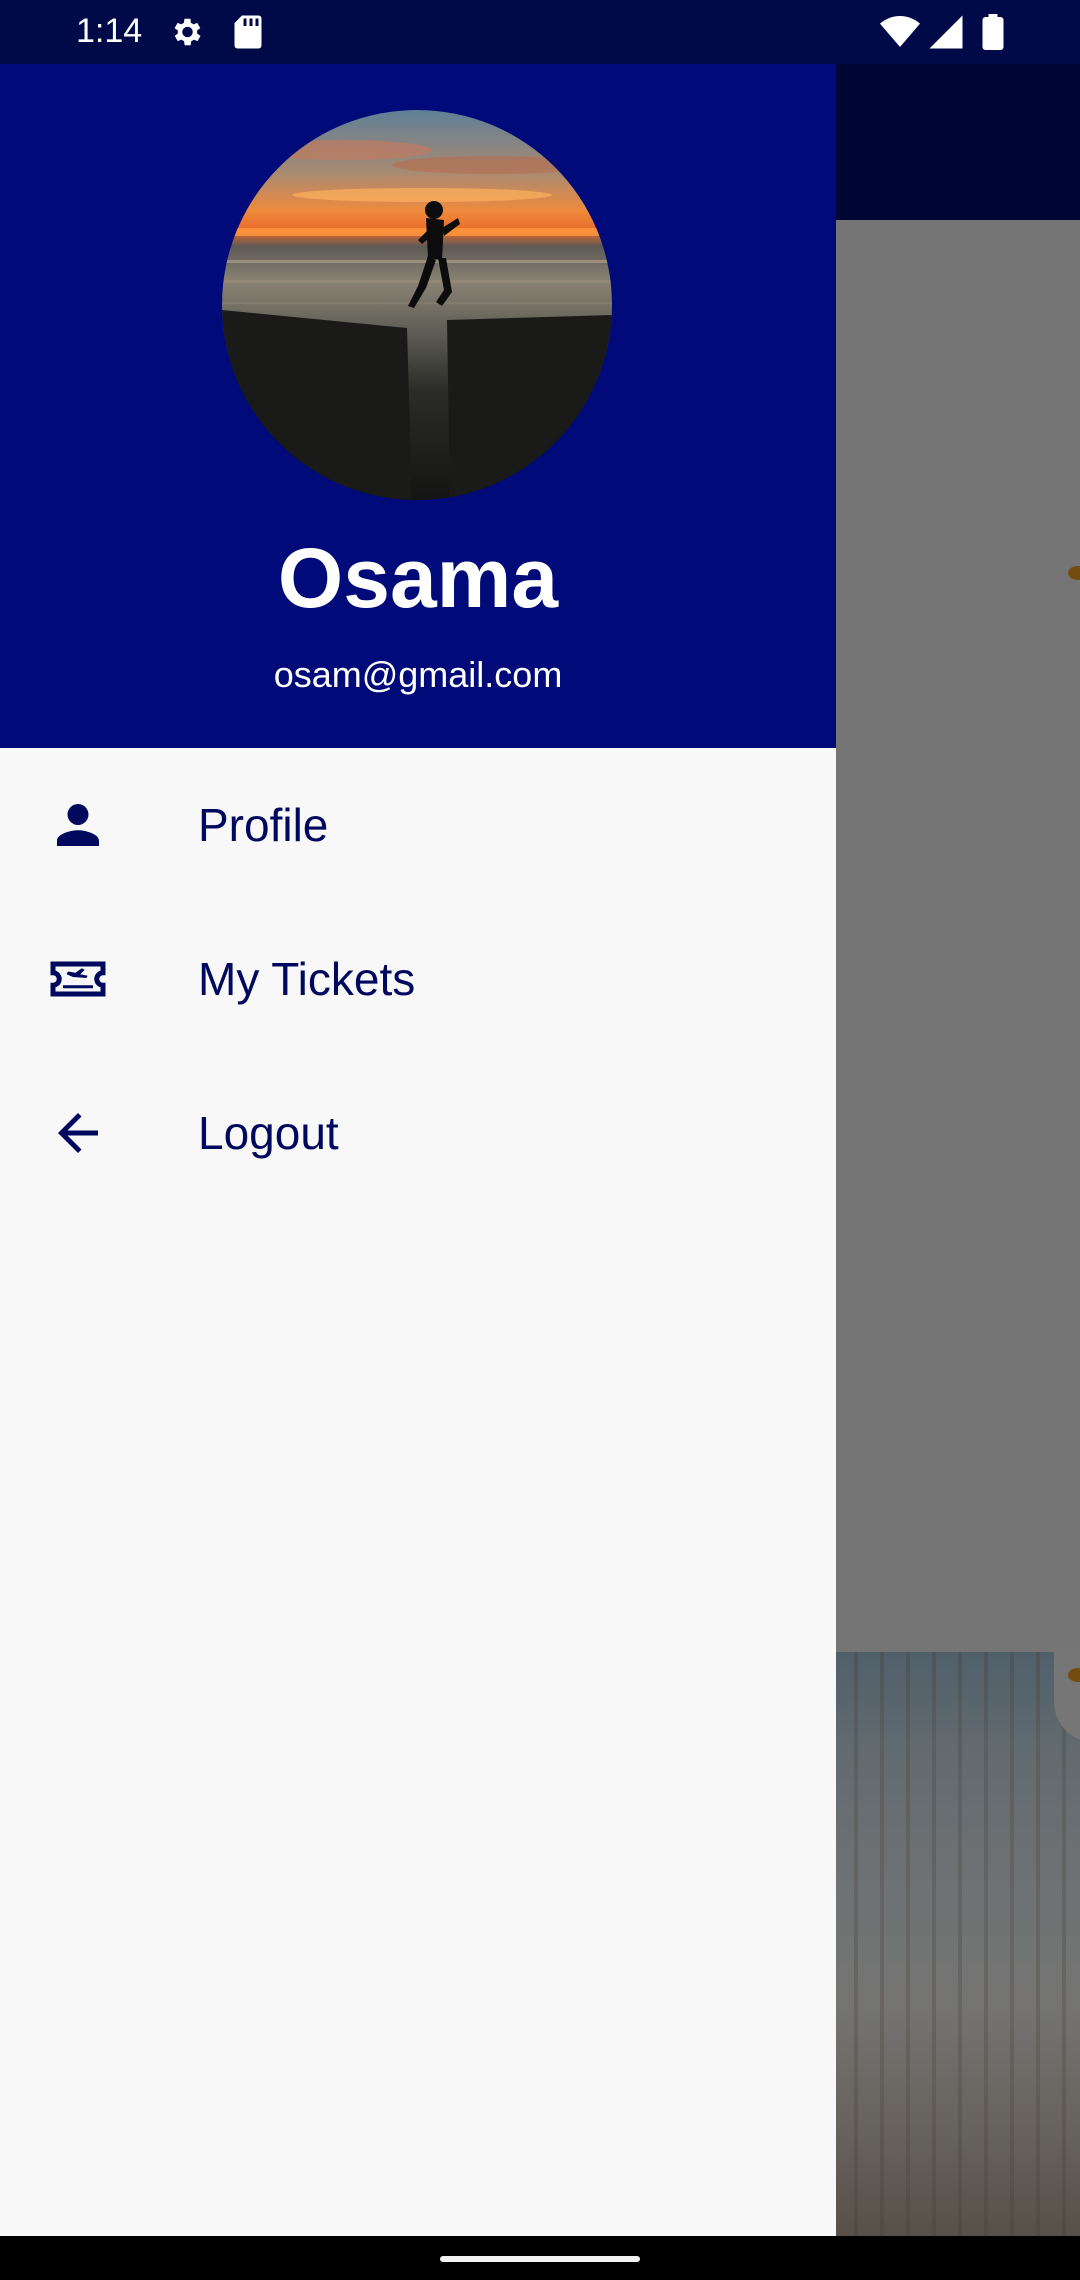  Describe the element at coordinates (307, 979) in the screenshot. I see `menu-item-label: My Tickets` at that location.